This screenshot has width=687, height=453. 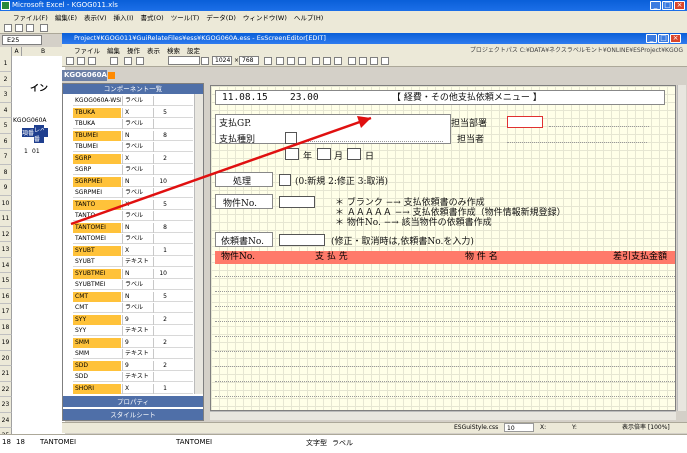 What do you see at coordinates (140, 61) in the screenshot?
I see `editor-redo-icon` at bounding box center [140, 61].